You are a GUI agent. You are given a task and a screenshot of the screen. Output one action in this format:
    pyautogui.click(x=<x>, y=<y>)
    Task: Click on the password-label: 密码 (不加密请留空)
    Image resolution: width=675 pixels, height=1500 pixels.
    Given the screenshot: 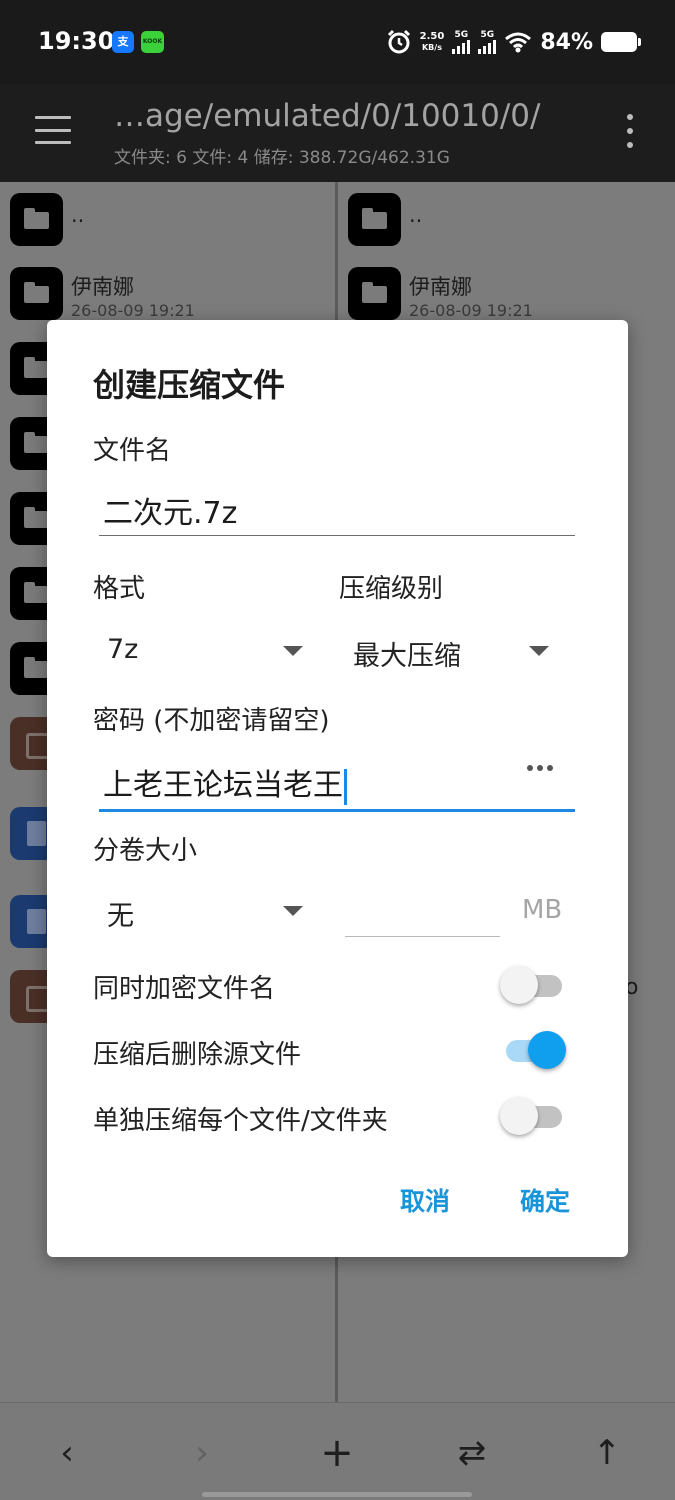 What is the action you would take?
    pyautogui.click(x=211, y=721)
    